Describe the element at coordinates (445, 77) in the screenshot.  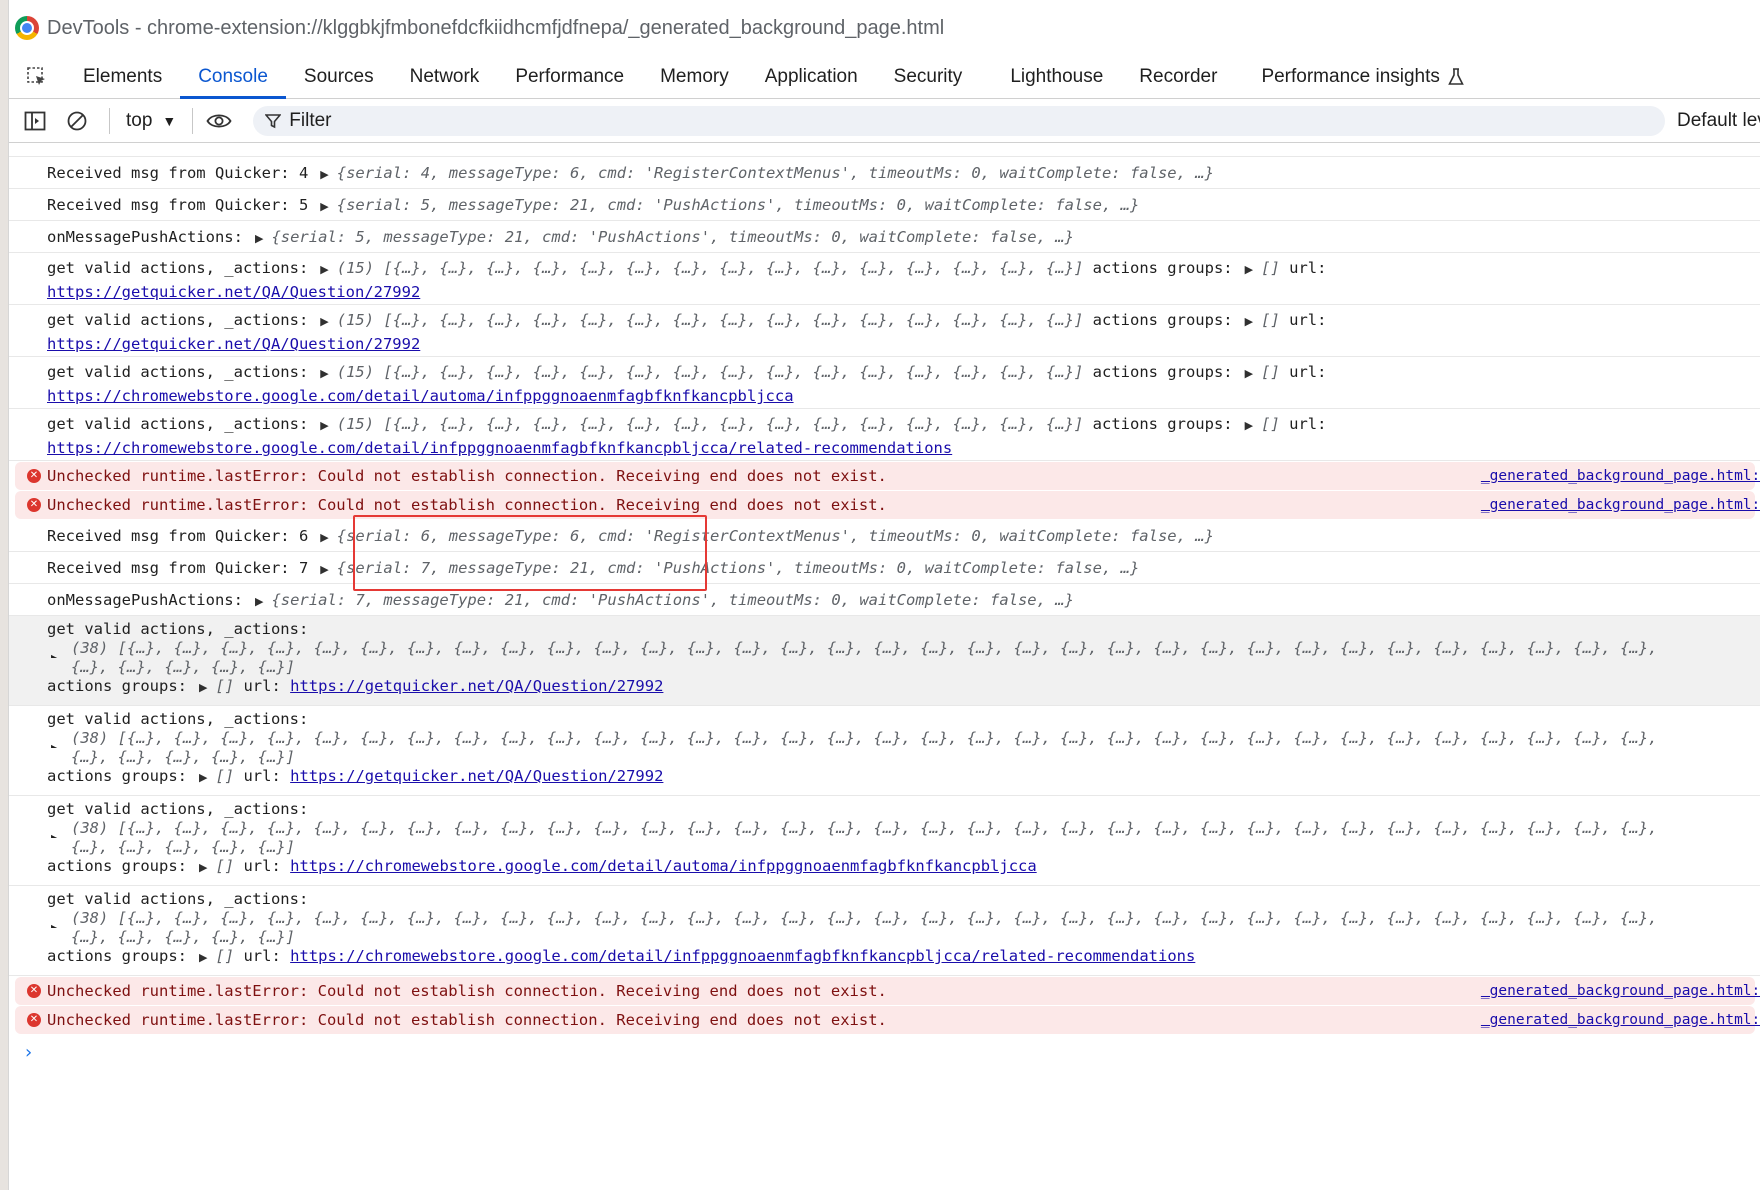
I see `tab-network: Network` at that location.